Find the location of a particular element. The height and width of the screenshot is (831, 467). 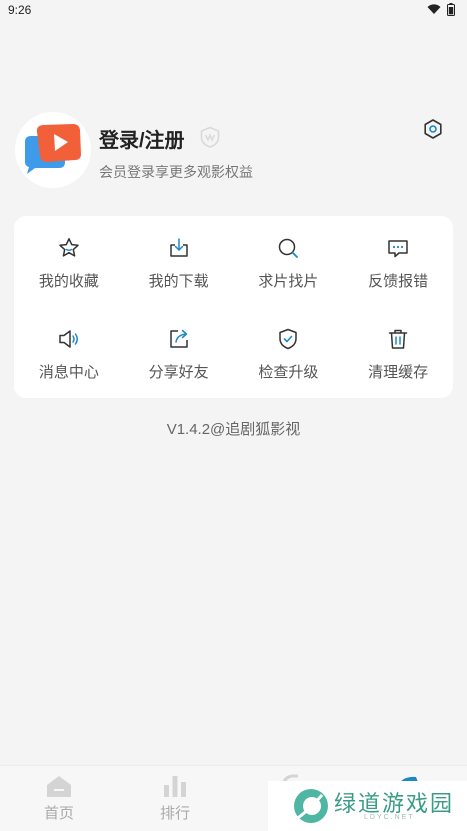

profile-section: 登录/注册 会员登录享更多观影权益 is located at coordinates (233, 152).